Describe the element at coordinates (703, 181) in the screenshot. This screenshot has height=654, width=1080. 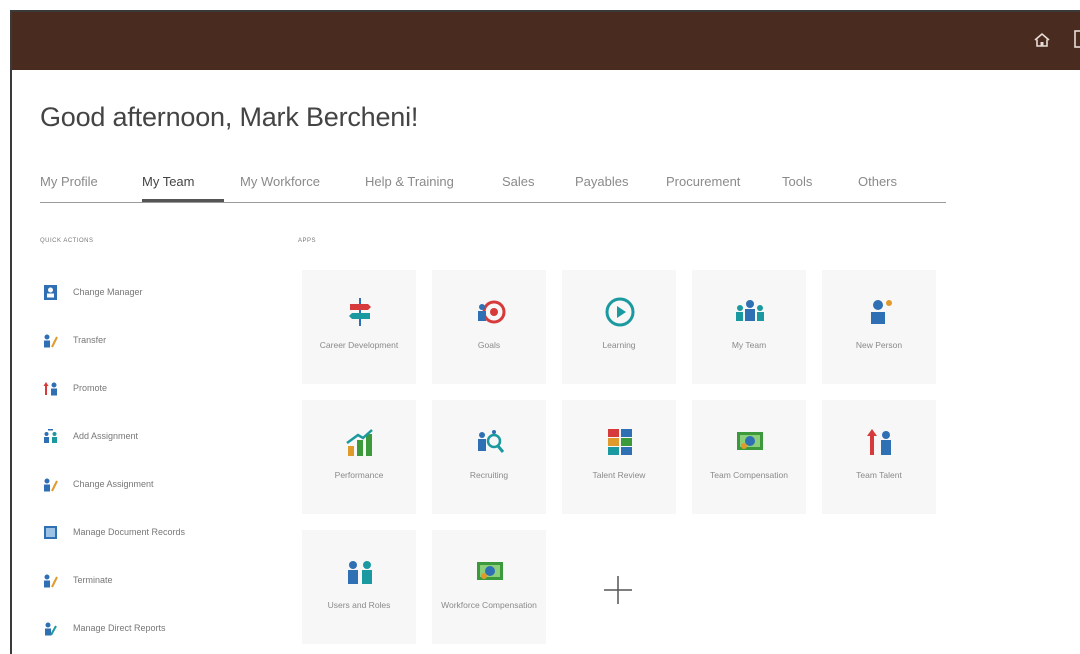
I see `tab-procurement: Procurement` at that location.